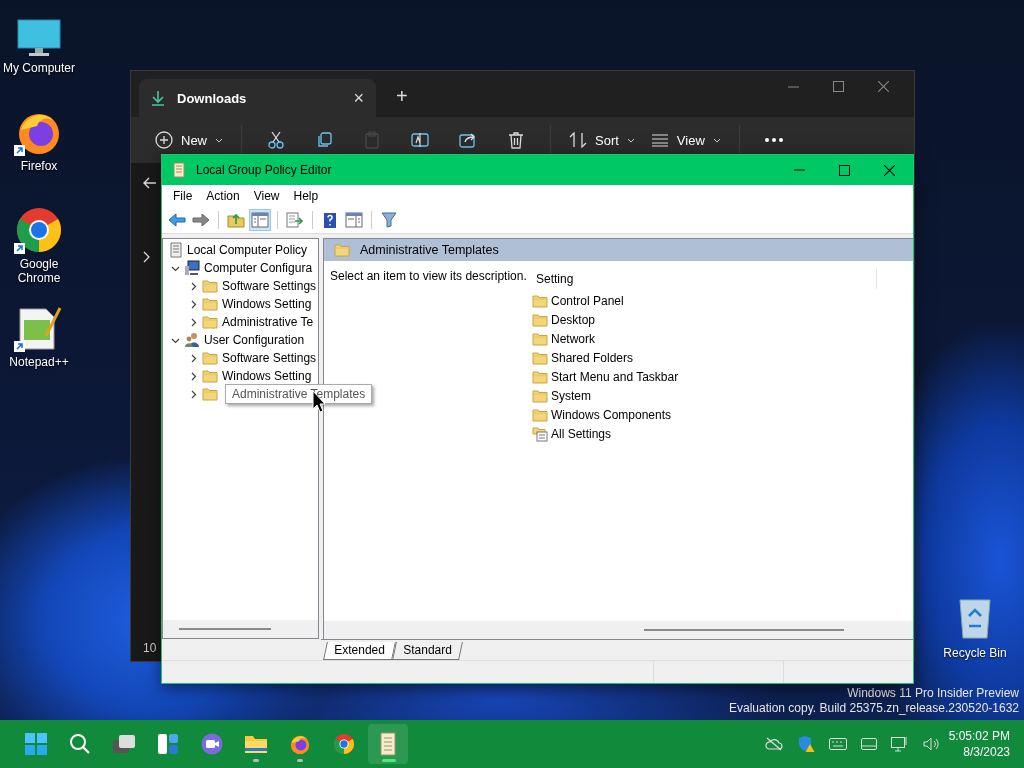 Image resolution: width=1024 pixels, height=768 pixels. What do you see at coordinates (722, 433) in the screenshot?
I see `setting-list-item: All Settings` at bounding box center [722, 433].